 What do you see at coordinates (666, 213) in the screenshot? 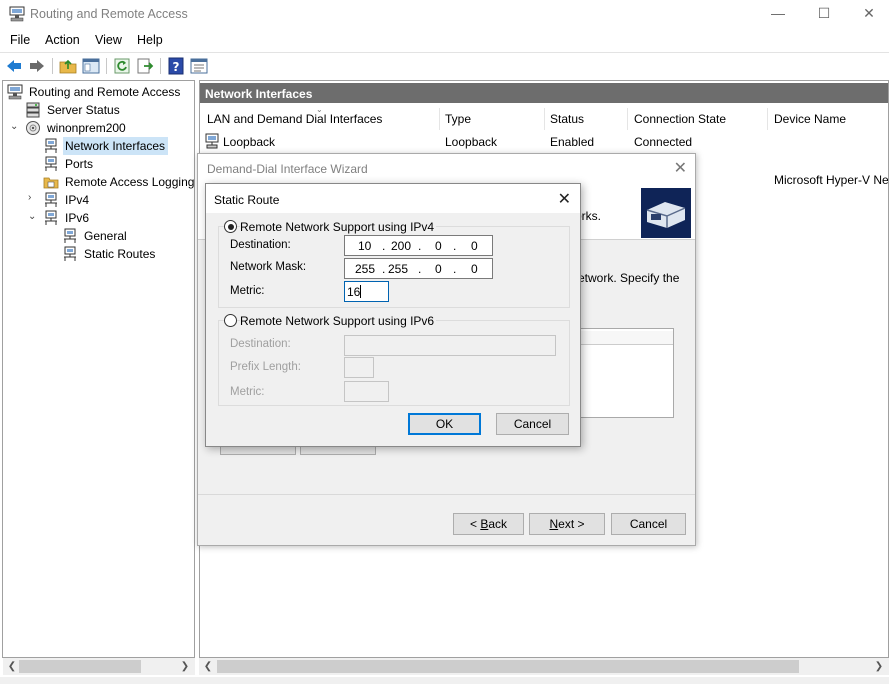
I see `wizard-network-logo-icon` at bounding box center [666, 213].